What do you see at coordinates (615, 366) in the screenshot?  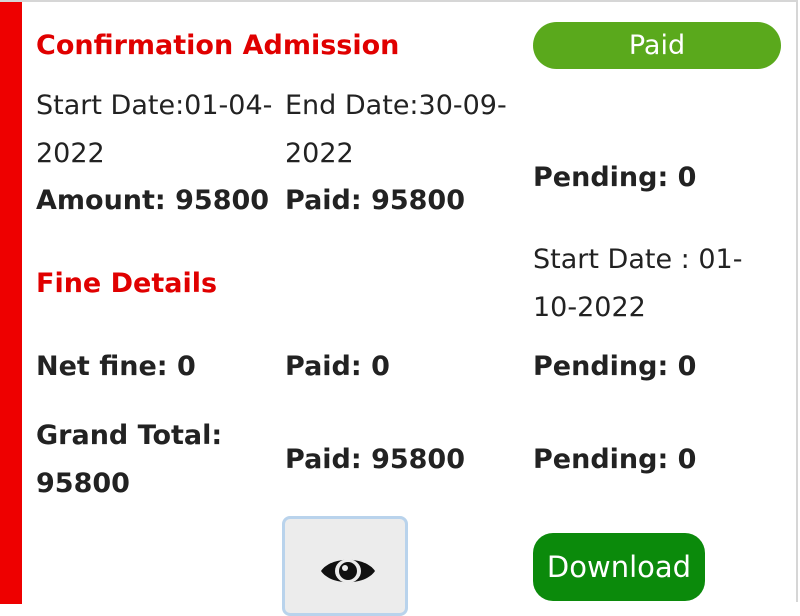 I see `fine-pending: Pending: 0` at bounding box center [615, 366].